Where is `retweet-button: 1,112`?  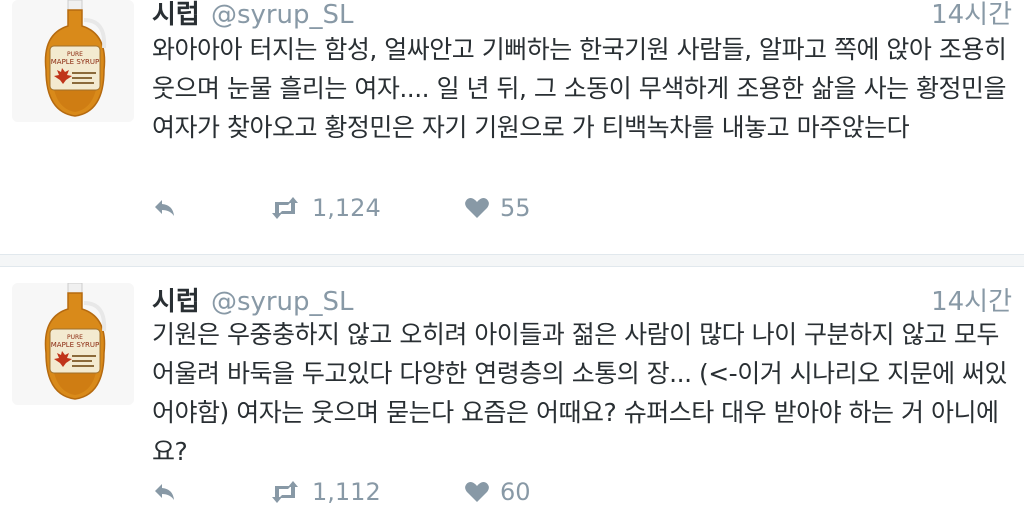 retweet-button: 1,112 is located at coordinates (324, 492).